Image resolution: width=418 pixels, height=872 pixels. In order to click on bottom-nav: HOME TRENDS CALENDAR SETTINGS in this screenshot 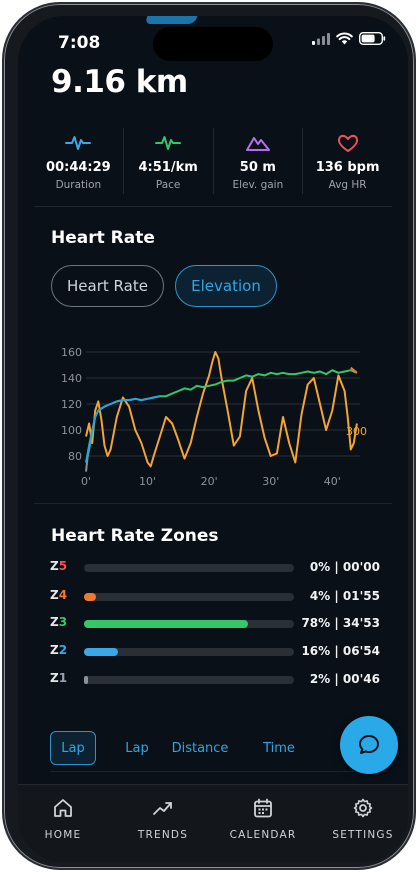, I will do `click(213, 823)`.